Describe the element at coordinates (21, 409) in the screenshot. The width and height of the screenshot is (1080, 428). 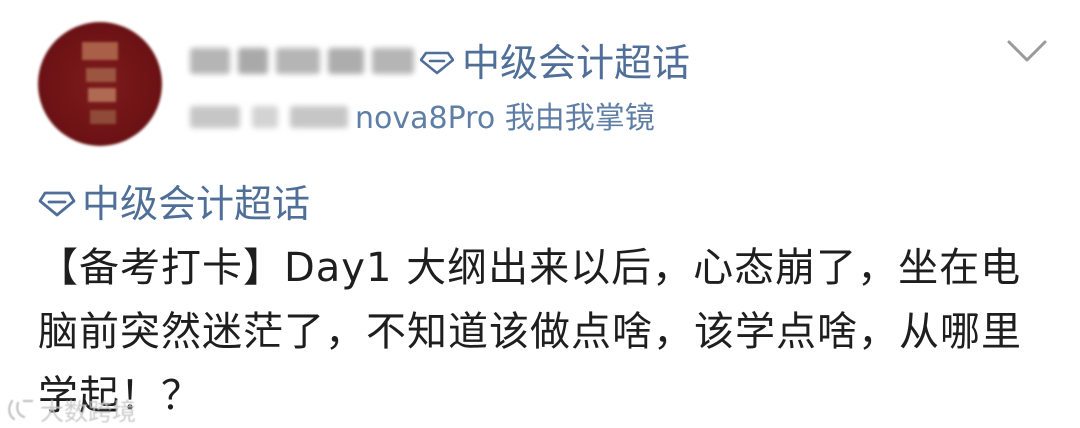
I see `watermark-logo-icon` at that location.